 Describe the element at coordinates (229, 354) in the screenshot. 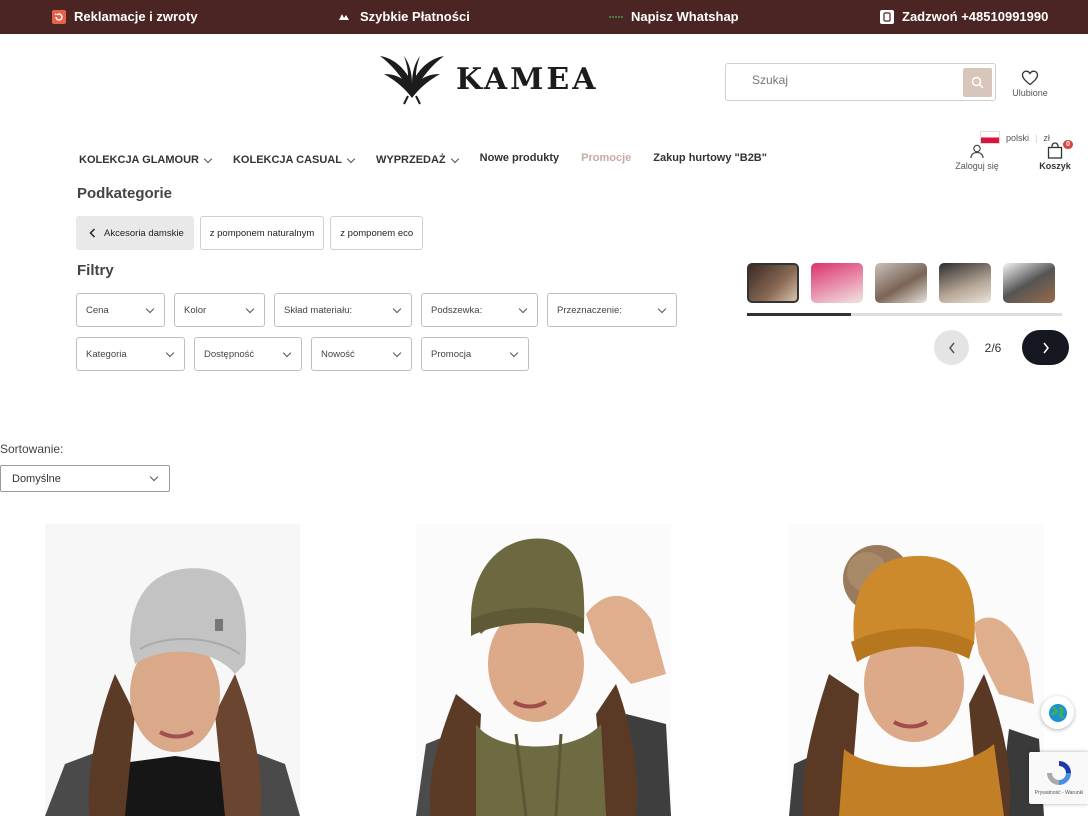

I see `filter-label: Dostępność` at that location.